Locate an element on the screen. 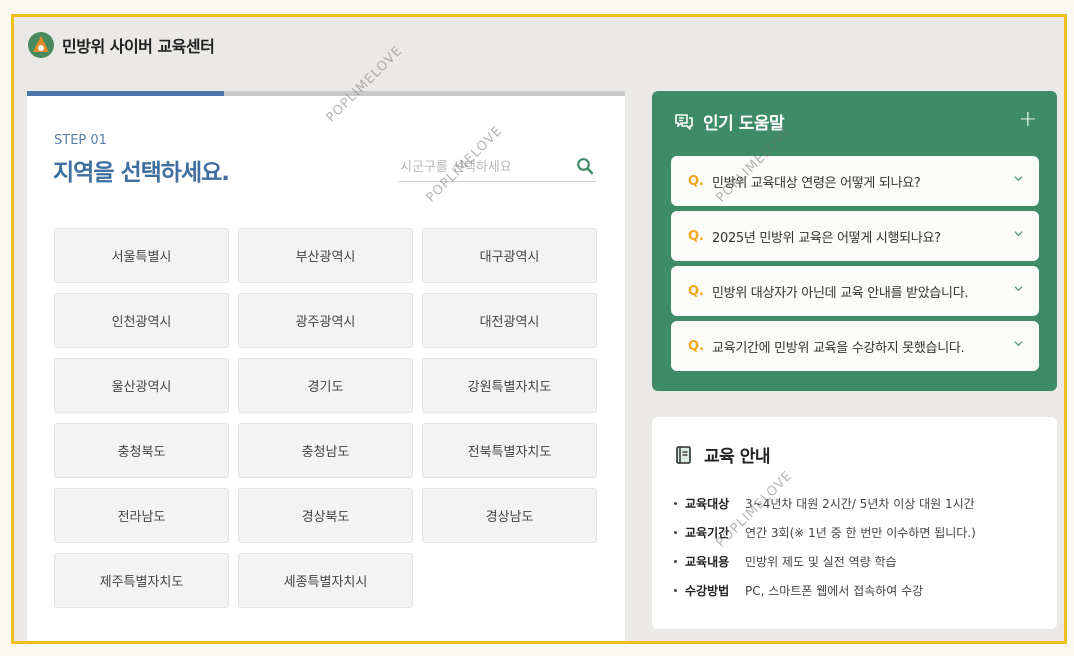 This screenshot has width=1074, height=656. info-header: 교육 안내 is located at coordinates (722, 454).